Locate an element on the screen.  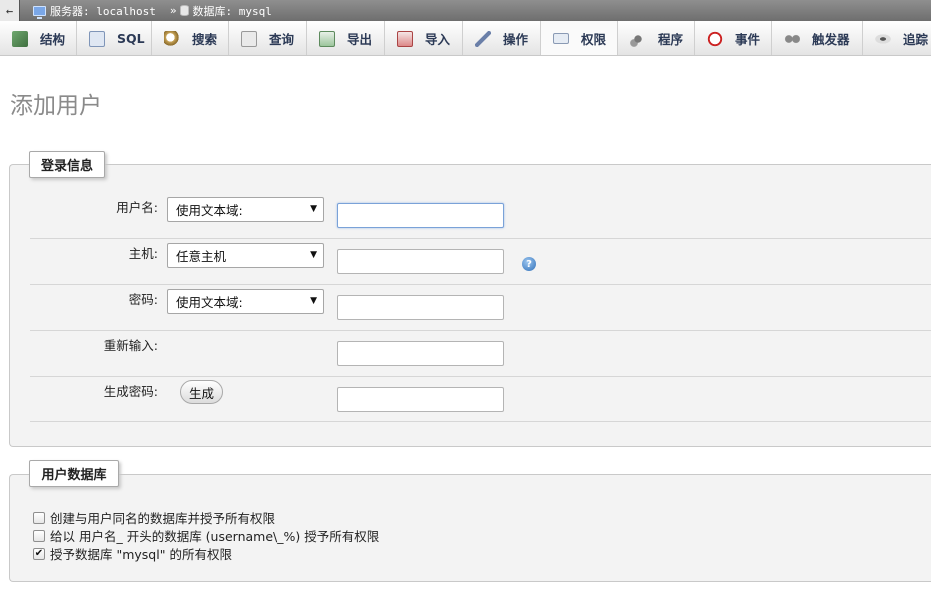
host-type-value: 任意主机 is located at coordinates (201, 256).